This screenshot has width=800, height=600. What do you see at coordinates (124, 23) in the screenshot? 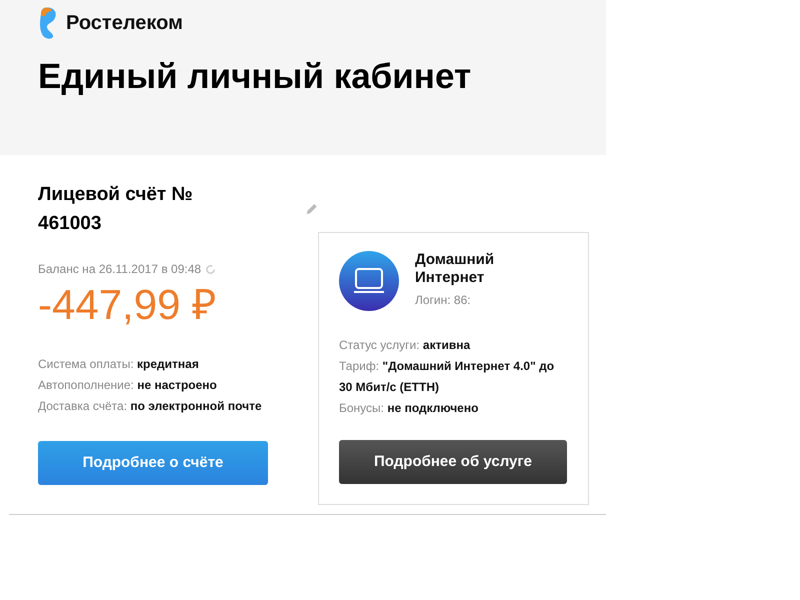
I see `brand-name: Ростелеком` at bounding box center [124, 23].